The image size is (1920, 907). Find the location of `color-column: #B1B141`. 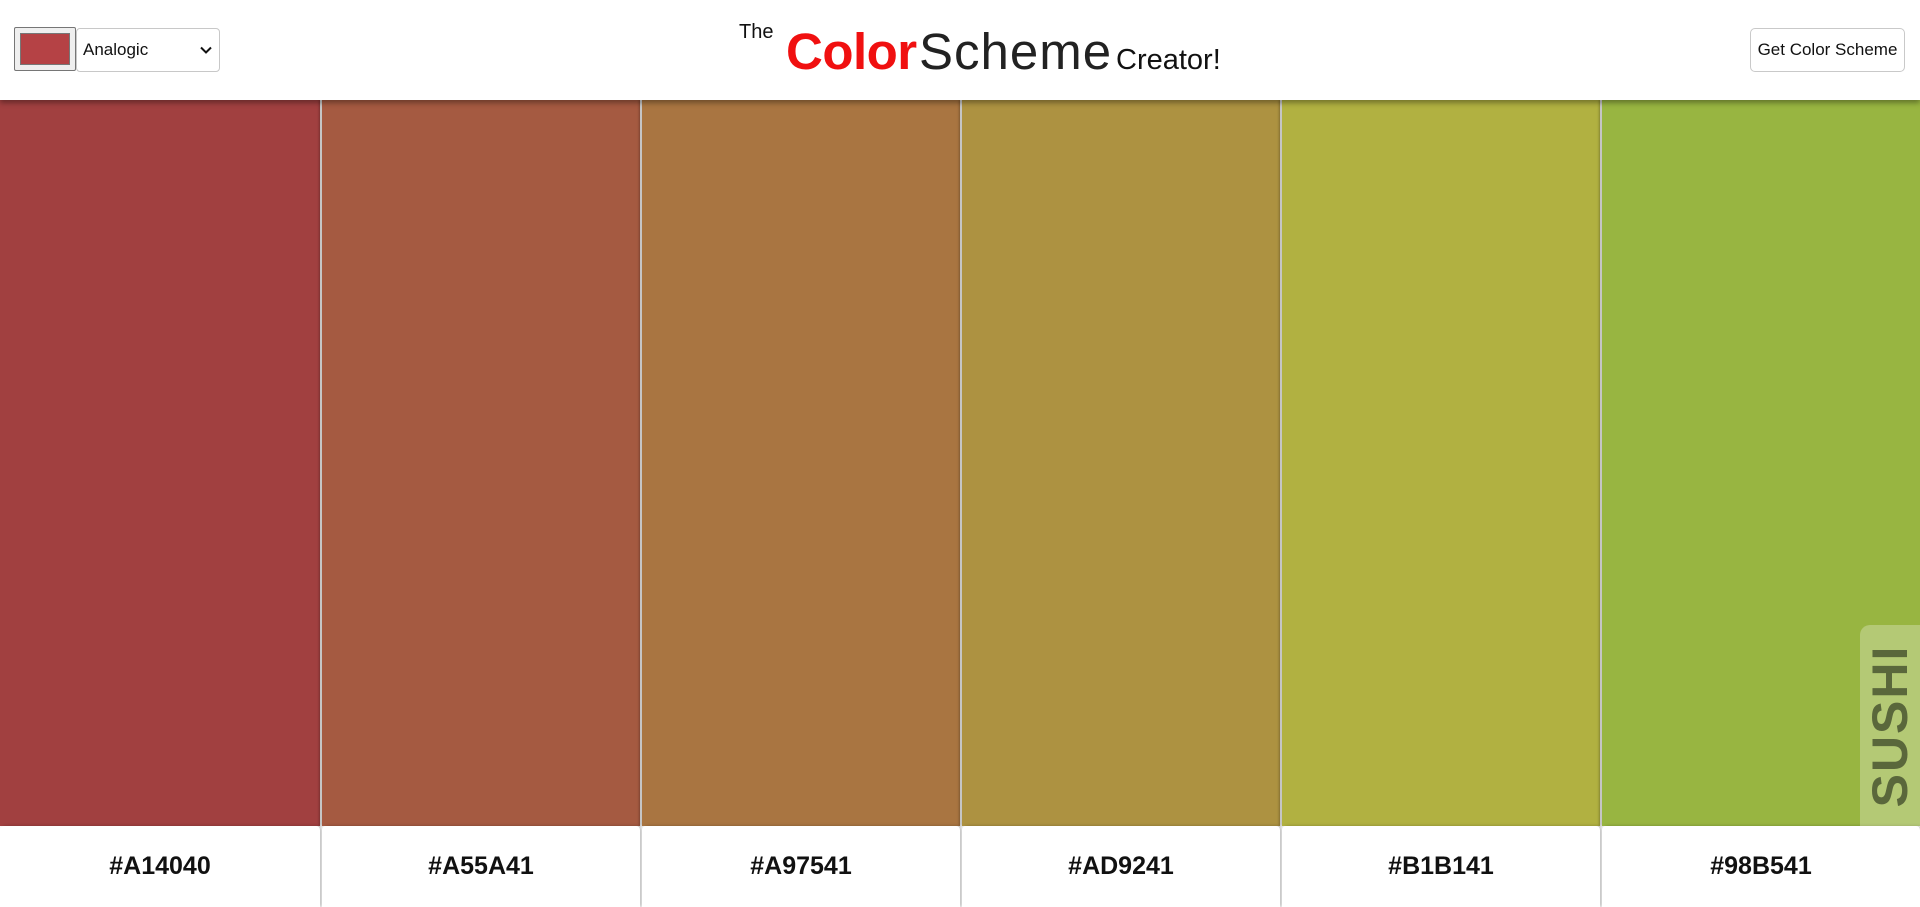

color-column: #B1B141 is located at coordinates (1442, 503).